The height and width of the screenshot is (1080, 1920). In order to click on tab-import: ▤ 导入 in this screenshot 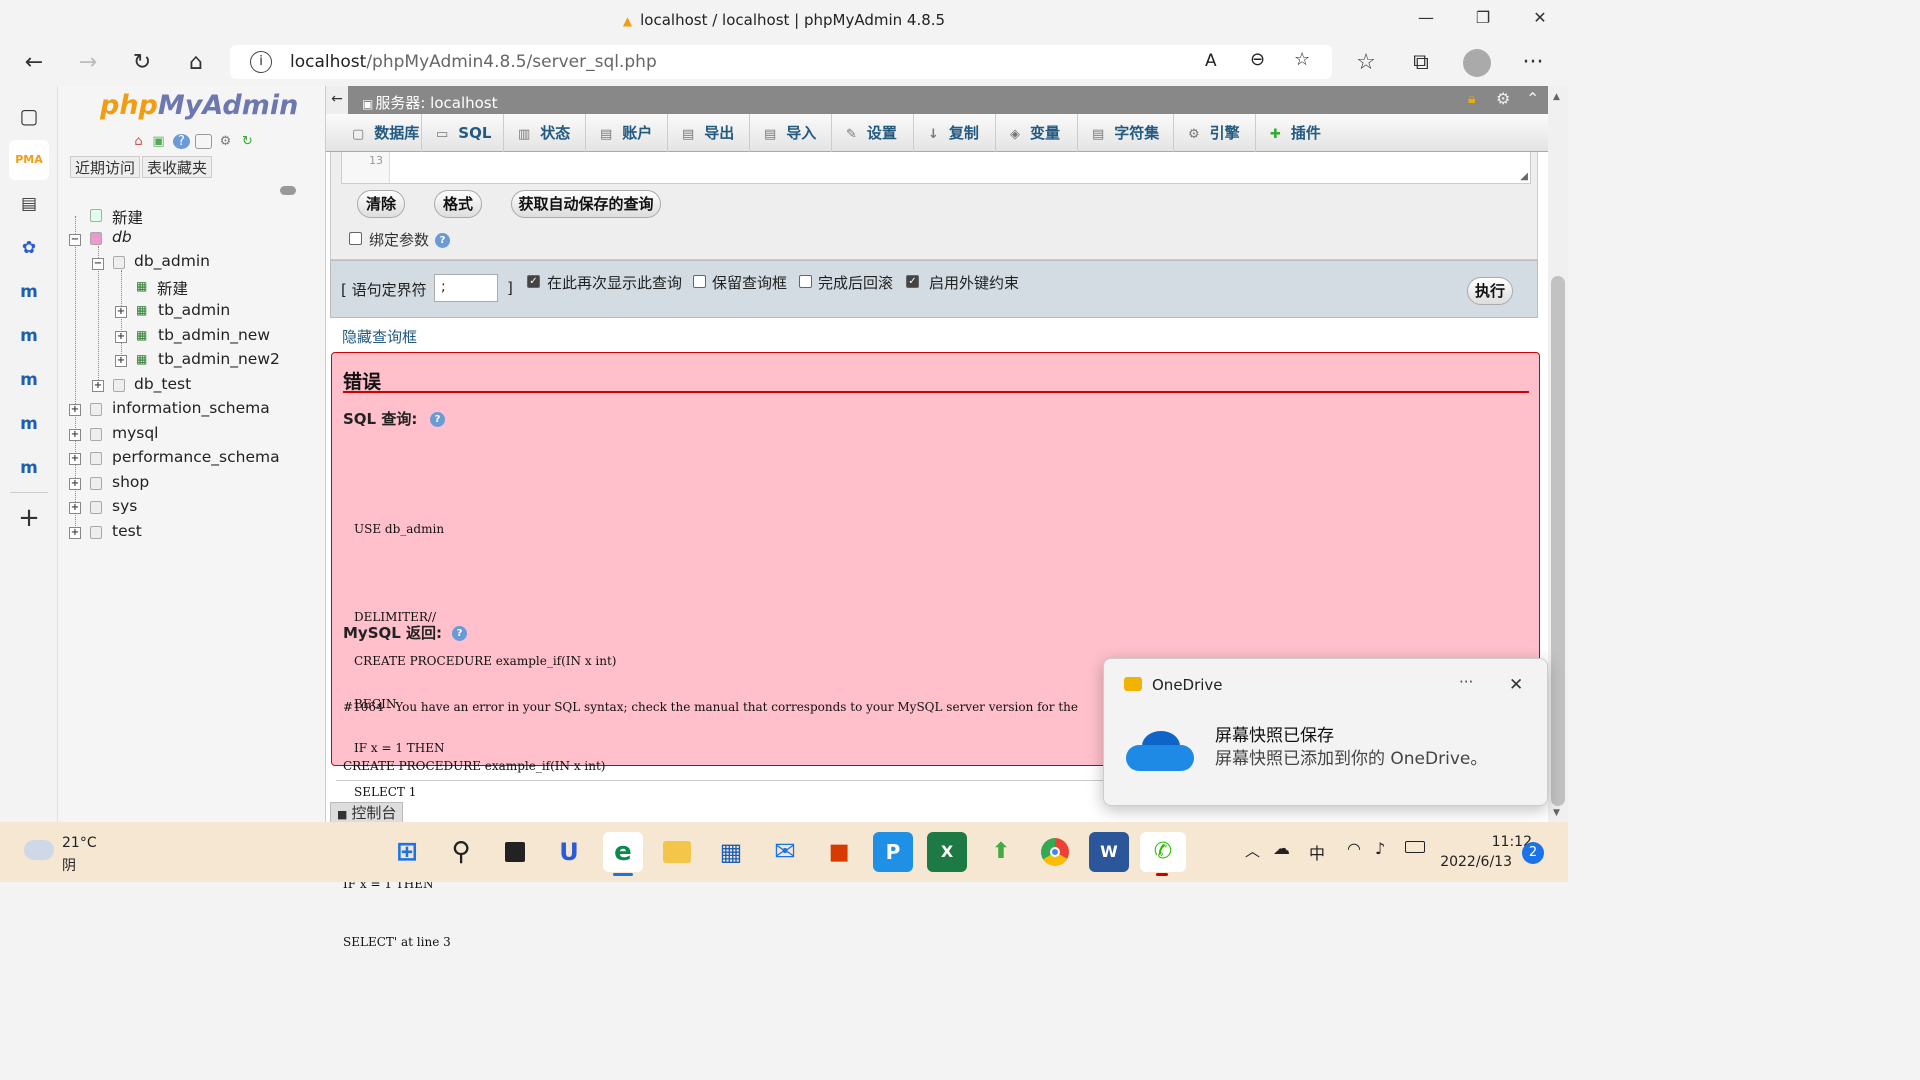, I will do `click(791, 133)`.